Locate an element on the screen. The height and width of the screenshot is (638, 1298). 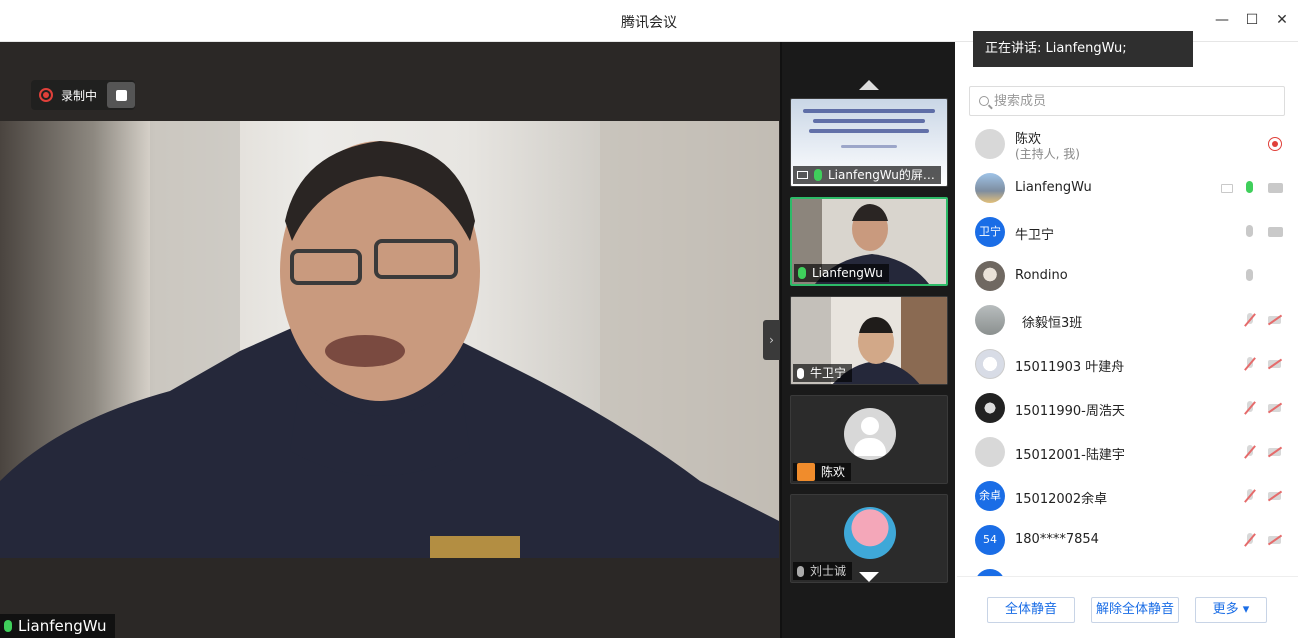
thumbnail-strip: LianfengWu的屏… LianfengWu 牛卫宁 陈欢 刘士诚 is located at coordinates (867, 340).